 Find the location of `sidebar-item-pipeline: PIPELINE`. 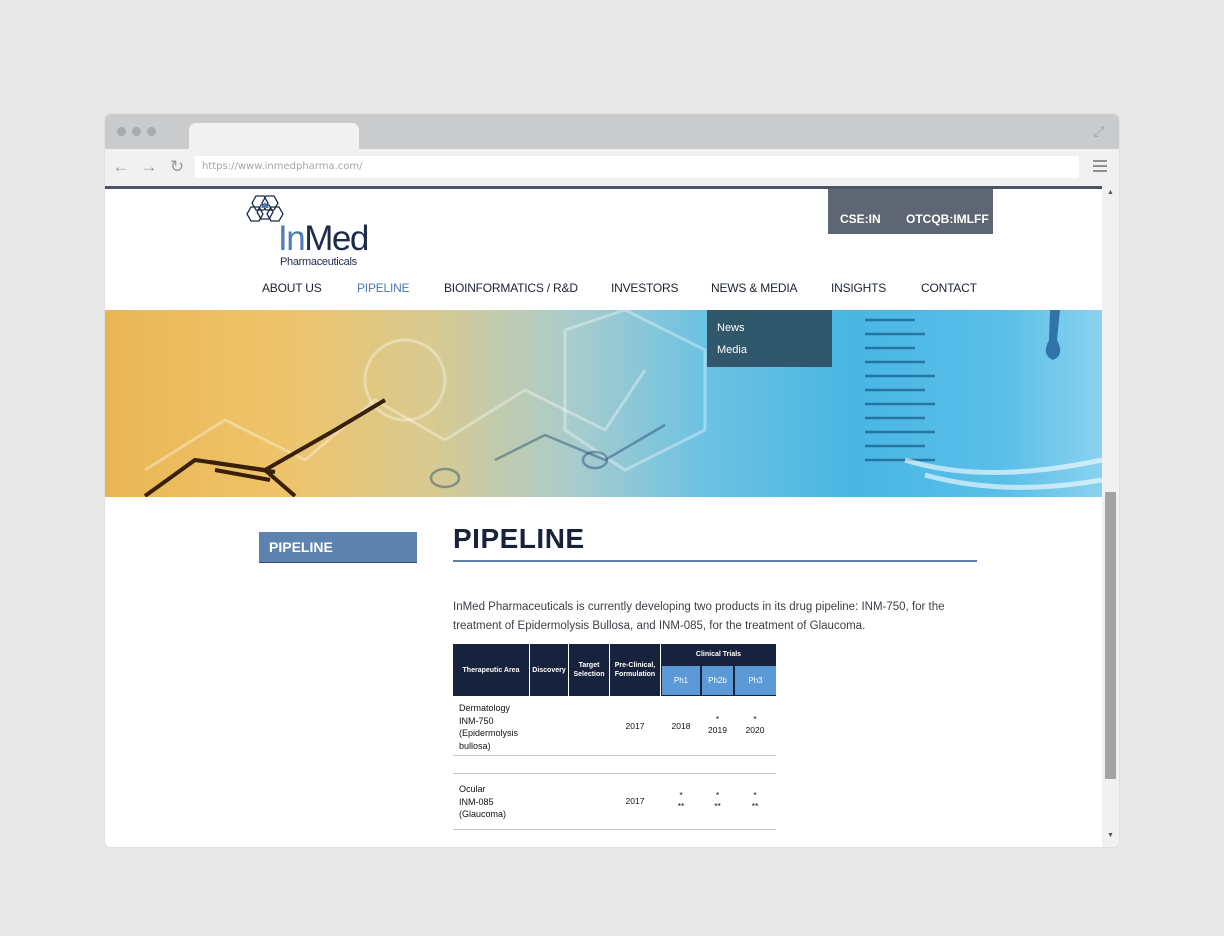

sidebar-item-pipeline: PIPELINE is located at coordinates (338, 547).